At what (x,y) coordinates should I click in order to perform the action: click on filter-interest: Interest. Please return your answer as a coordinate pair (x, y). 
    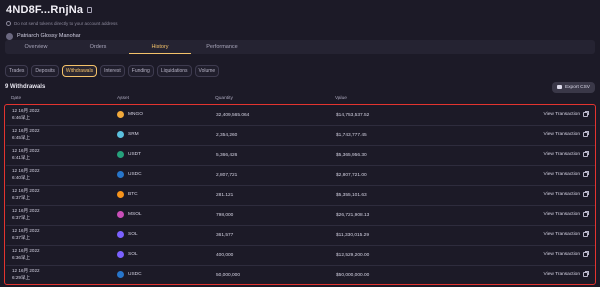
    Looking at the image, I should click on (112, 71).